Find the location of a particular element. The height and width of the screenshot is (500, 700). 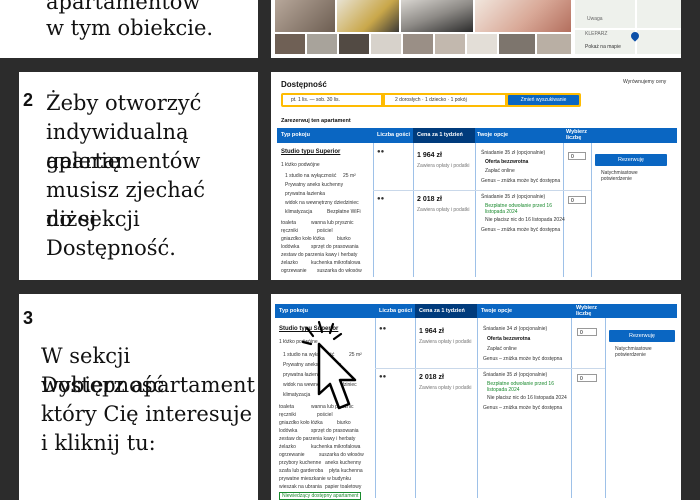

step2-line-5: do sekcji is located at coordinates (93, 219).